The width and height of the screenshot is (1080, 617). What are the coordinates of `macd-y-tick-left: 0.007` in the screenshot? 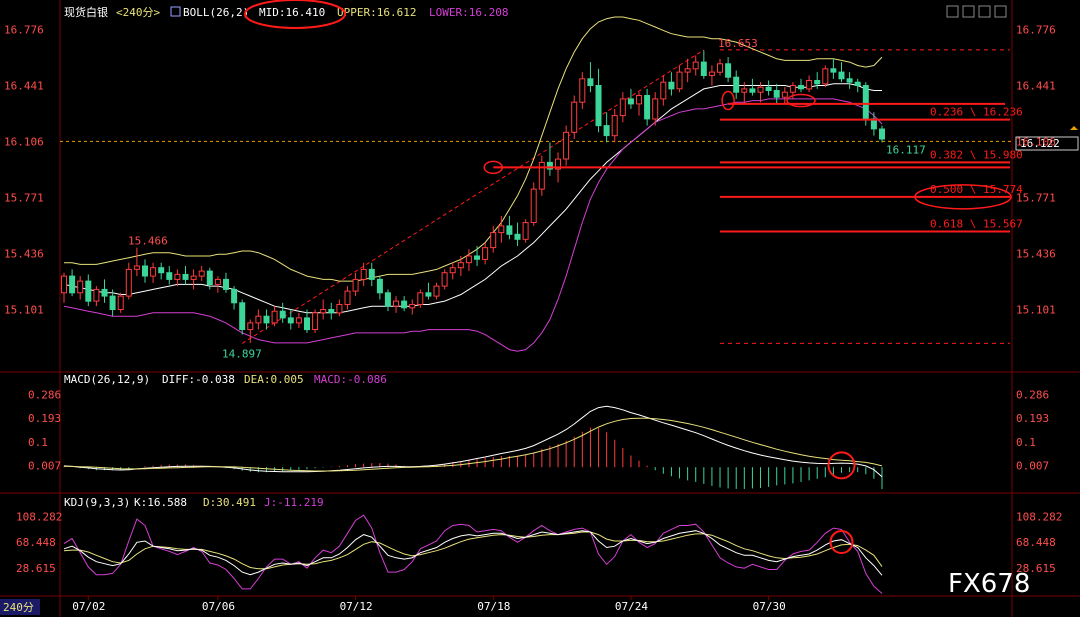 It's located at (44, 465).